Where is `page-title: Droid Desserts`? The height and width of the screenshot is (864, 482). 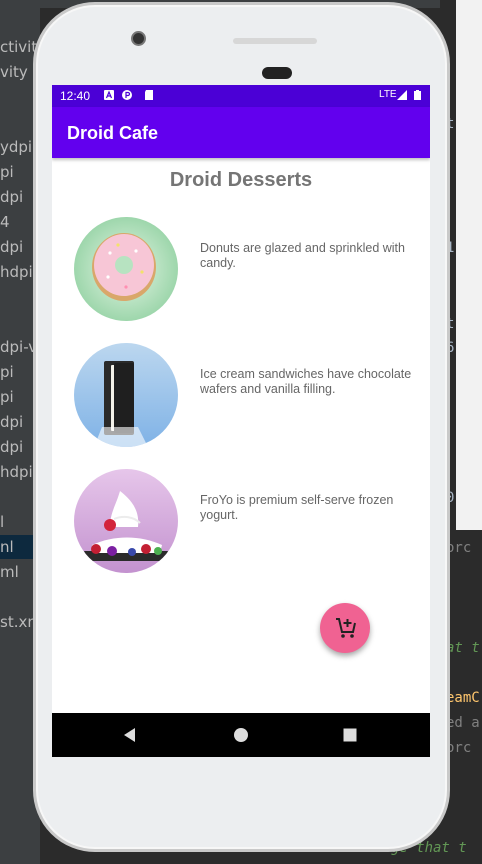 page-title: Droid Desserts is located at coordinates (241, 180).